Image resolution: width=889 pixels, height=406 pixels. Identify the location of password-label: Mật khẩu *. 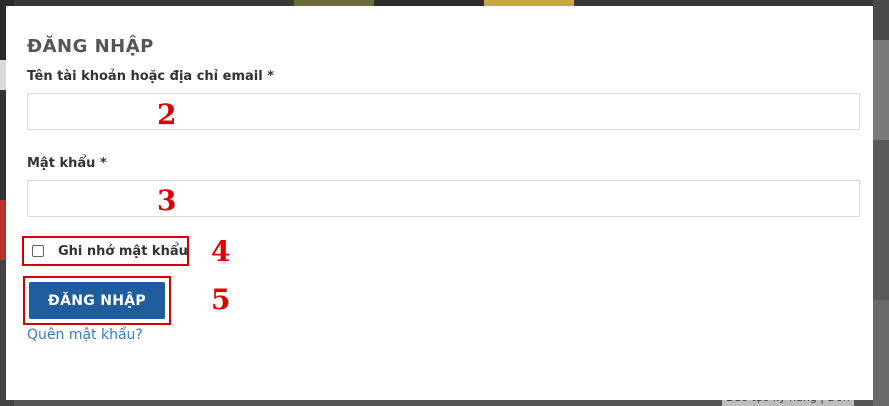
(67, 163).